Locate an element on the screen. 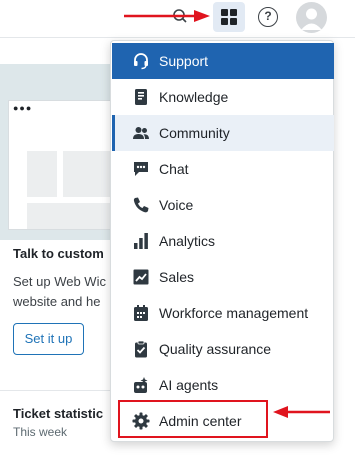 The image size is (355, 459). card-title: Talk to custom is located at coordinates (58, 253).